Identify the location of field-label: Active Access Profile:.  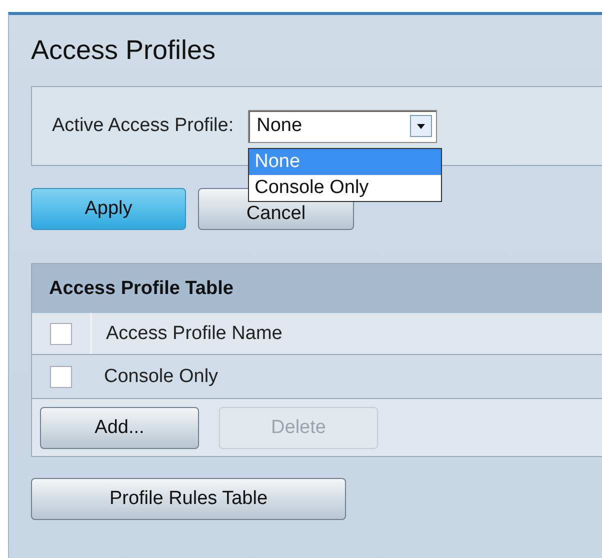
(143, 126).